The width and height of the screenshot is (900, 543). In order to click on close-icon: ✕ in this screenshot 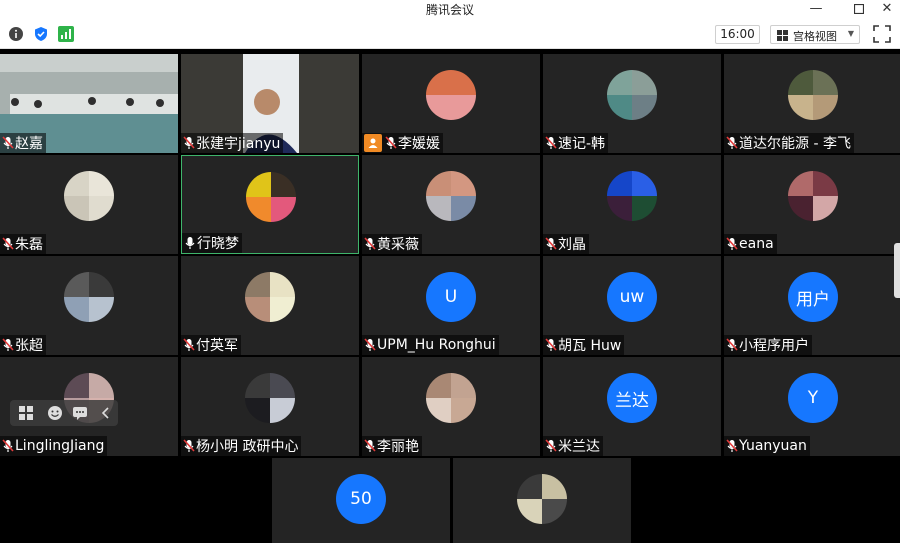, I will do `click(887, 9)`.